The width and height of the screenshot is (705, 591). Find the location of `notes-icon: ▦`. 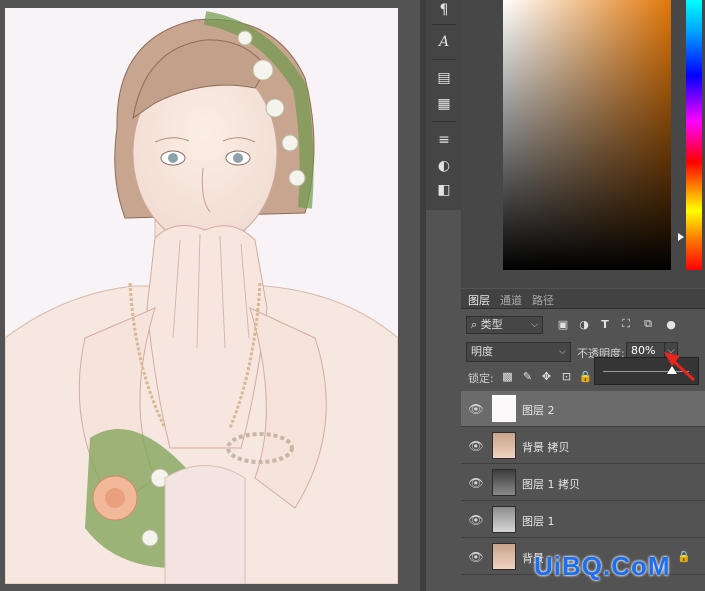

notes-icon: ▦ is located at coordinates (444, 104).